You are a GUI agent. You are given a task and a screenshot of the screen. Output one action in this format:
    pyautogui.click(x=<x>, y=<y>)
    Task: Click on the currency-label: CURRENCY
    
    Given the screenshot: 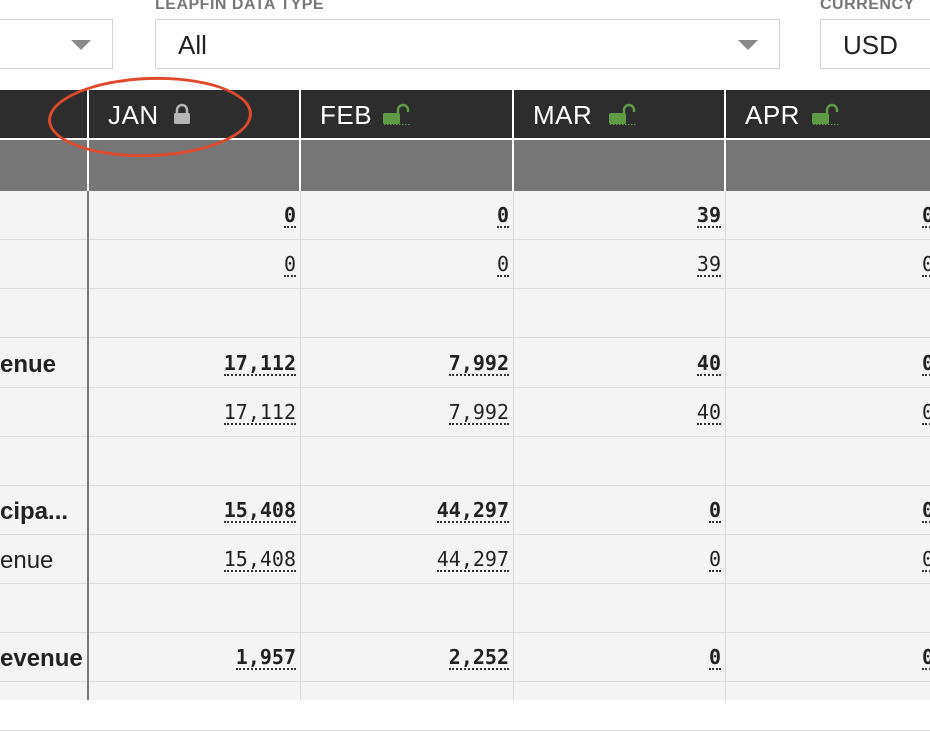 What is the action you would take?
    pyautogui.click(x=867, y=6)
    